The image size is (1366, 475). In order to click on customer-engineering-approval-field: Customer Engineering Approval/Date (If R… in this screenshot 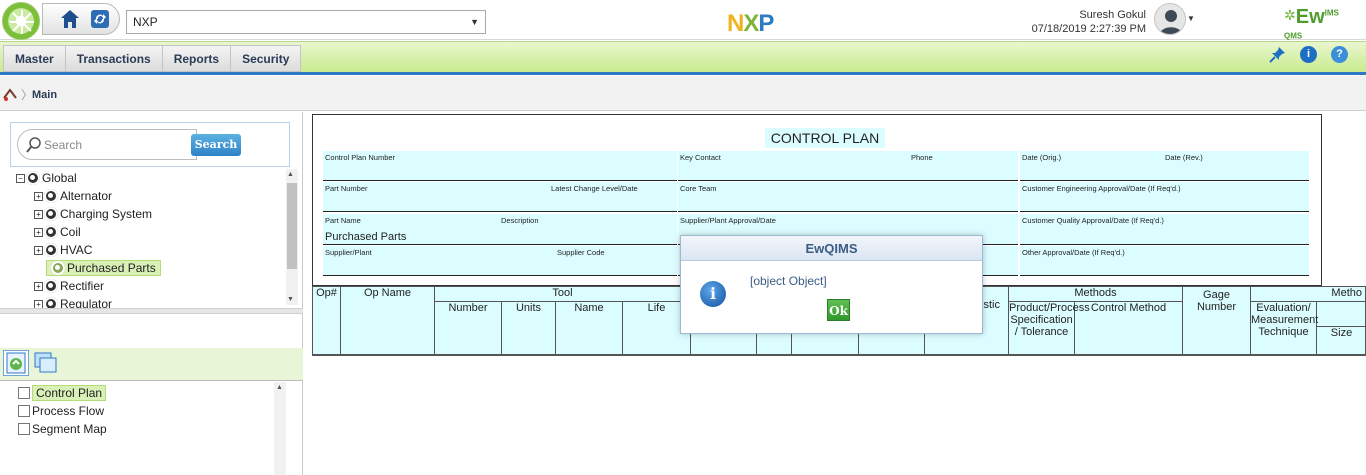, I will do `click(1164, 197)`.